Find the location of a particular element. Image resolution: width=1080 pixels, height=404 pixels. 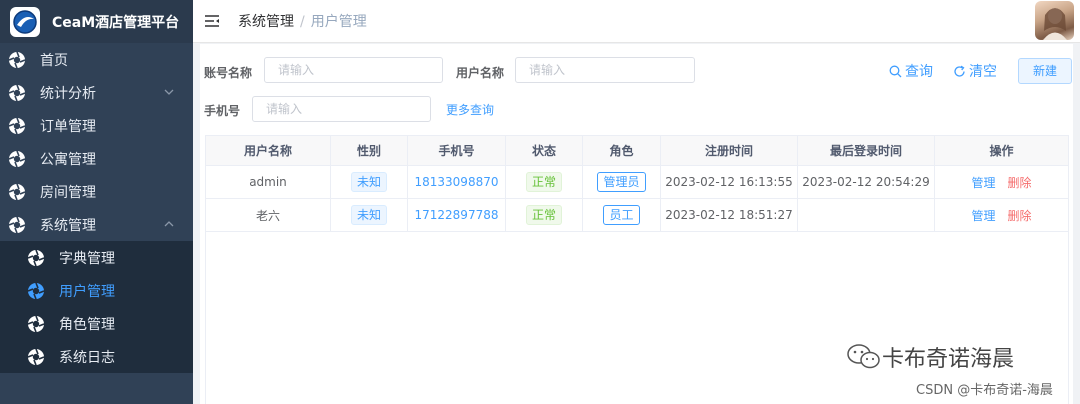

watermark: 卡布奇诺海晨 is located at coordinates (930, 357).